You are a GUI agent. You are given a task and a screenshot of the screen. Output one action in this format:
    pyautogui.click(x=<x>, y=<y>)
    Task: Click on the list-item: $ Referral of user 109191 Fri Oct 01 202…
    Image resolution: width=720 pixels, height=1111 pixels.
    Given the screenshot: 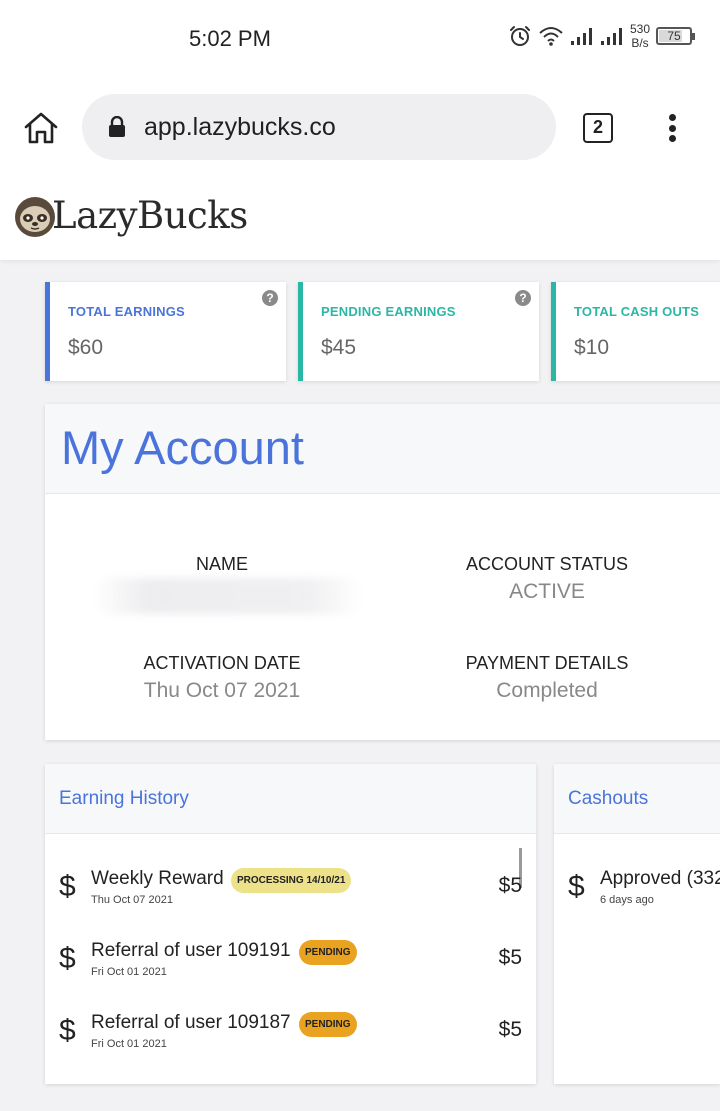 What is the action you would take?
    pyautogui.click(x=290, y=965)
    